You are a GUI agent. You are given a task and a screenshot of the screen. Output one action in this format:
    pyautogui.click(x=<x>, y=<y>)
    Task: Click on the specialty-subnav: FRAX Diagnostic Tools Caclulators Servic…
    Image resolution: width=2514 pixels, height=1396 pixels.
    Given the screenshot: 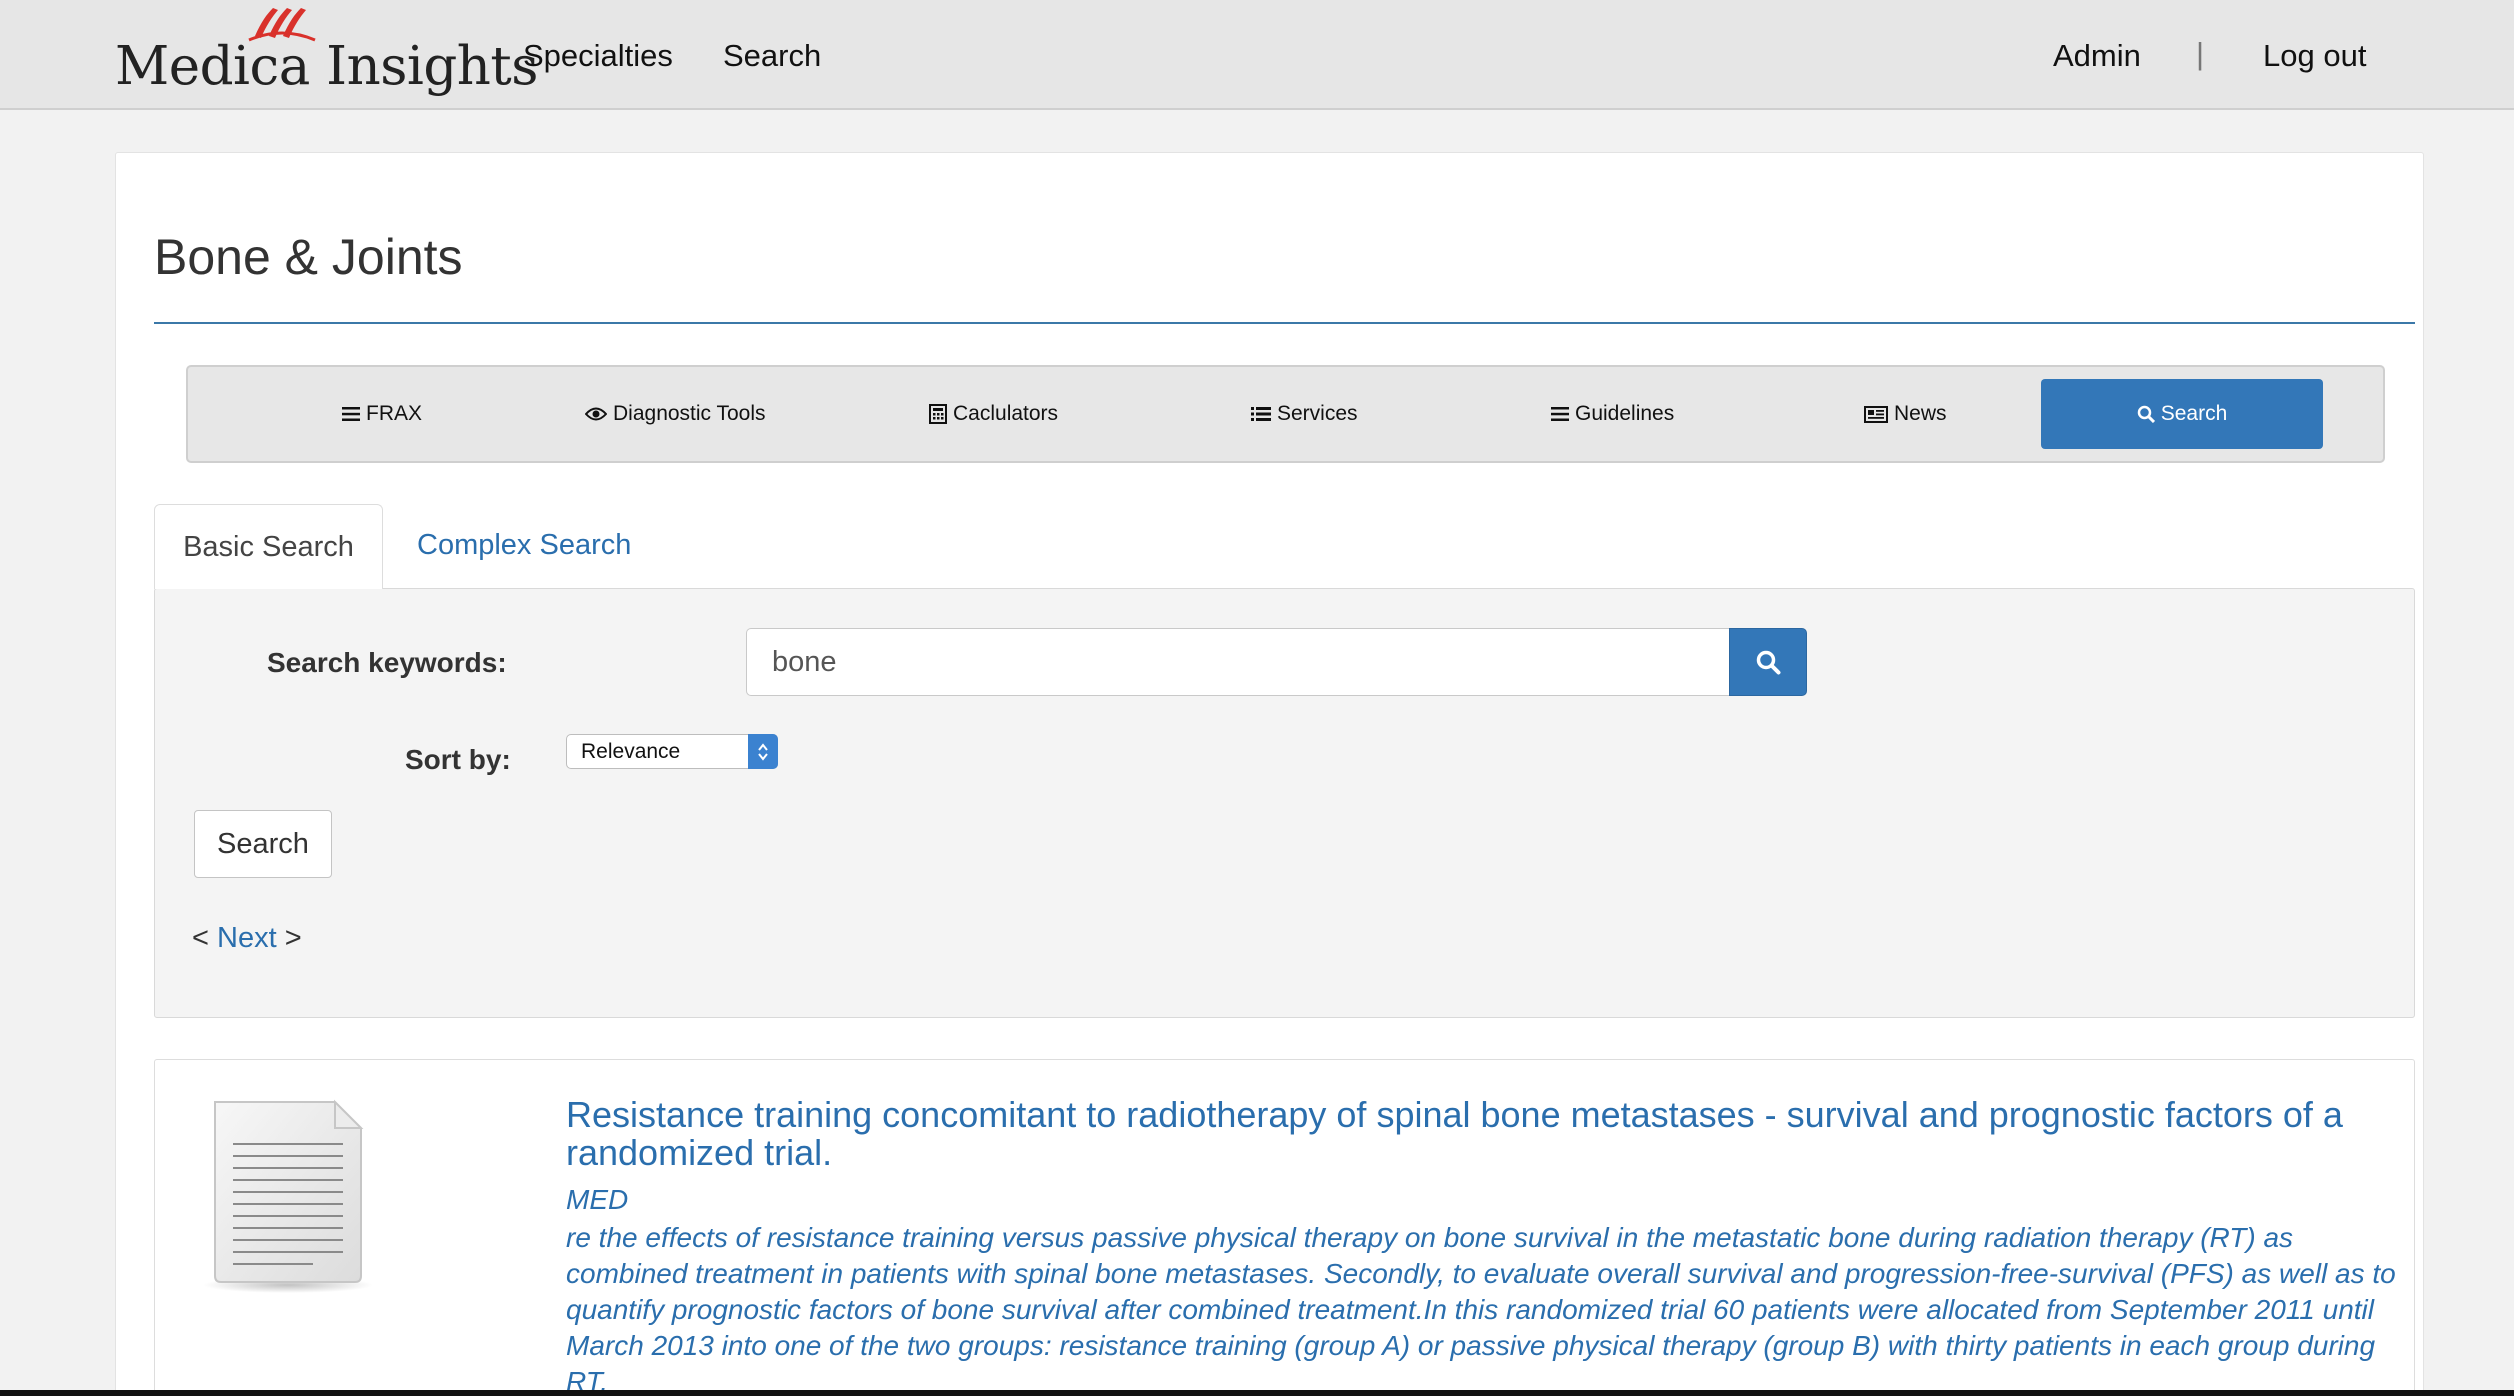 What is the action you would take?
    pyautogui.click(x=1285, y=414)
    